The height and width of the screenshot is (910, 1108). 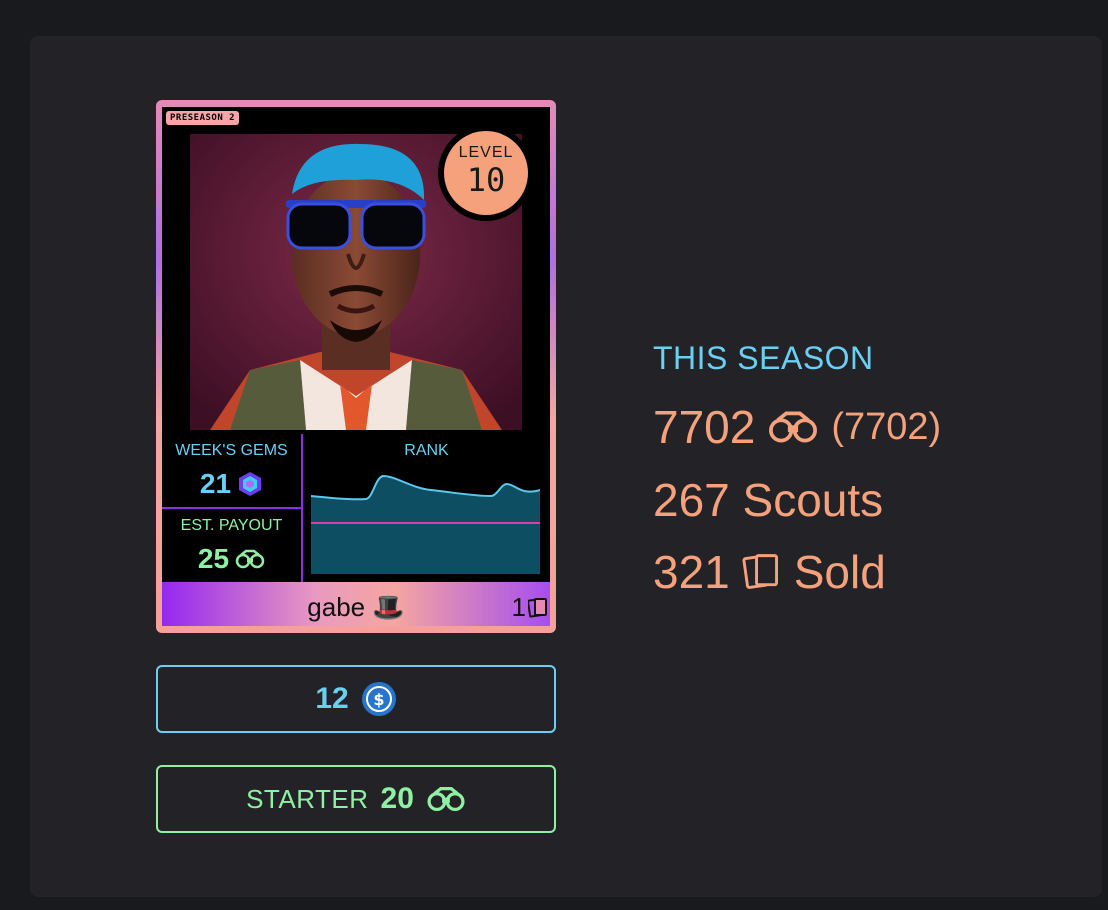 What do you see at coordinates (518, 607) in the screenshot?
I see `card-count-value: 1` at bounding box center [518, 607].